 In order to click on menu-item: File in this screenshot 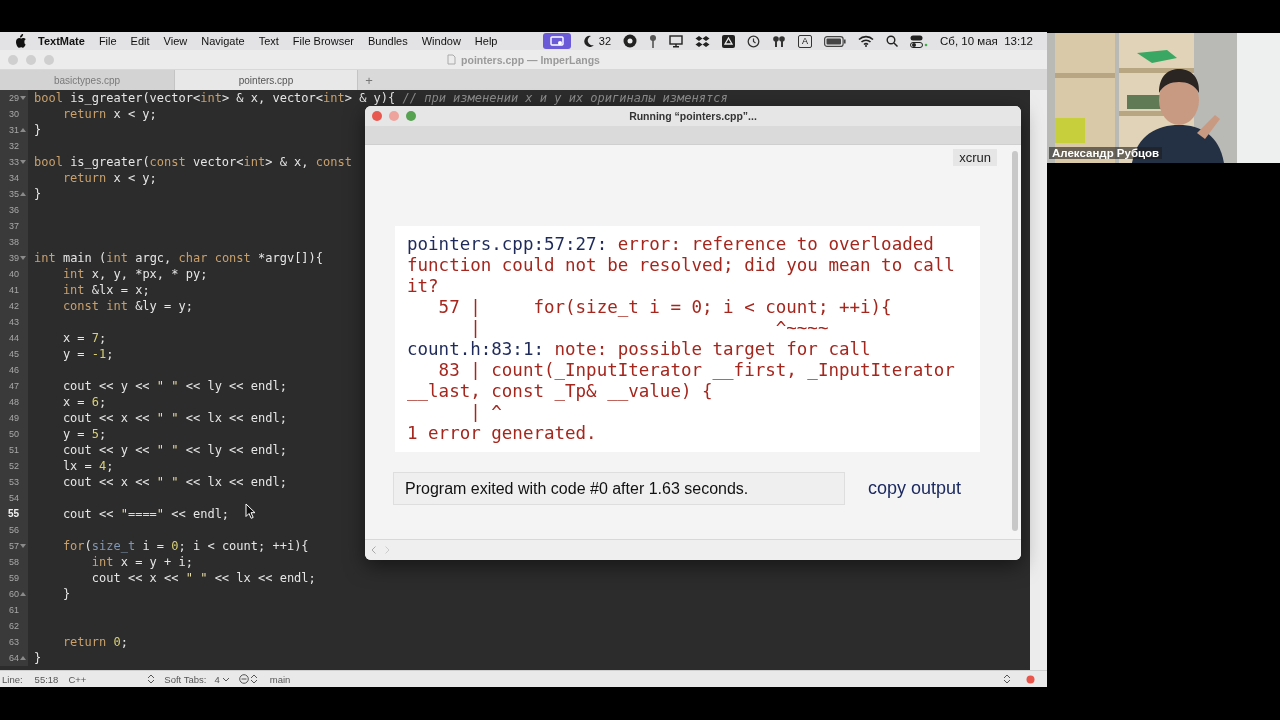, I will do `click(107, 41)`.